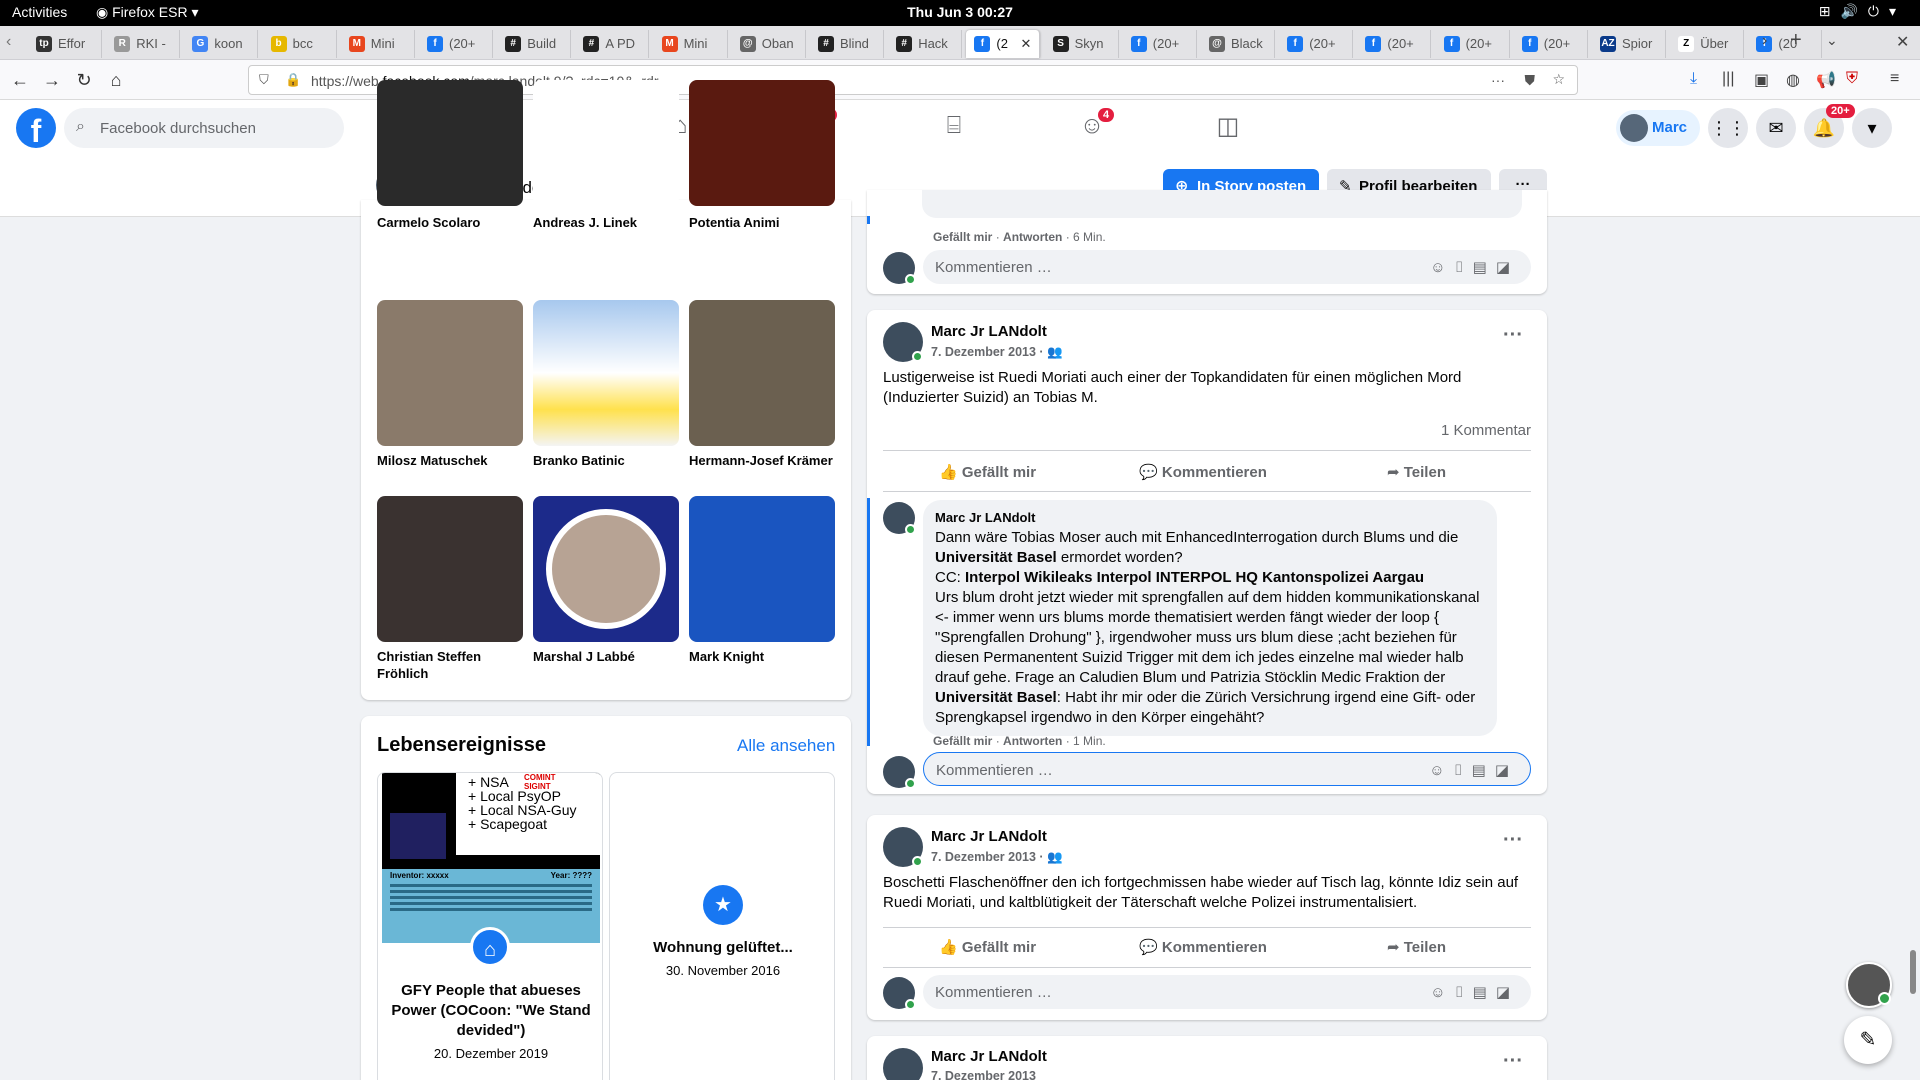 This screenshot has width=1920, height=1080. I want to click on browser-tab: R RKI -, so click(143, 44).